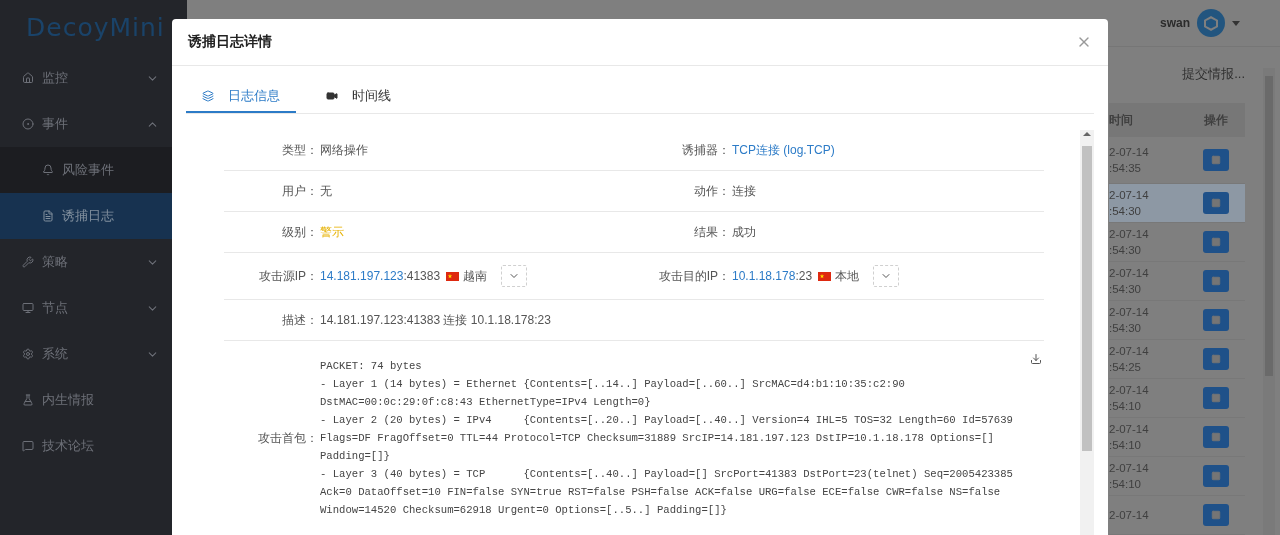 Image resolution: width=1280 pixels, height=535 pixels. What do you see at coordinates (230, 42) in the screenshot?
I see `dialog-title: 诱捕日志详情` at bounding box center [230, 42].